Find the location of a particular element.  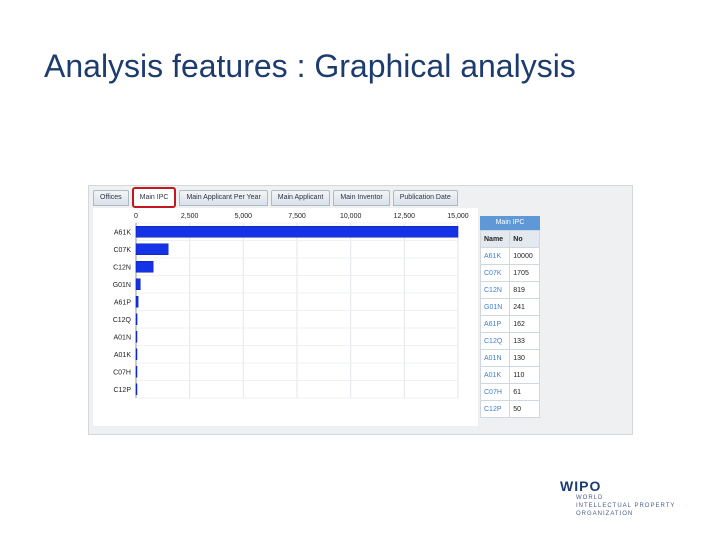

table-row: A01N130 is located at coordinates (510, 358).